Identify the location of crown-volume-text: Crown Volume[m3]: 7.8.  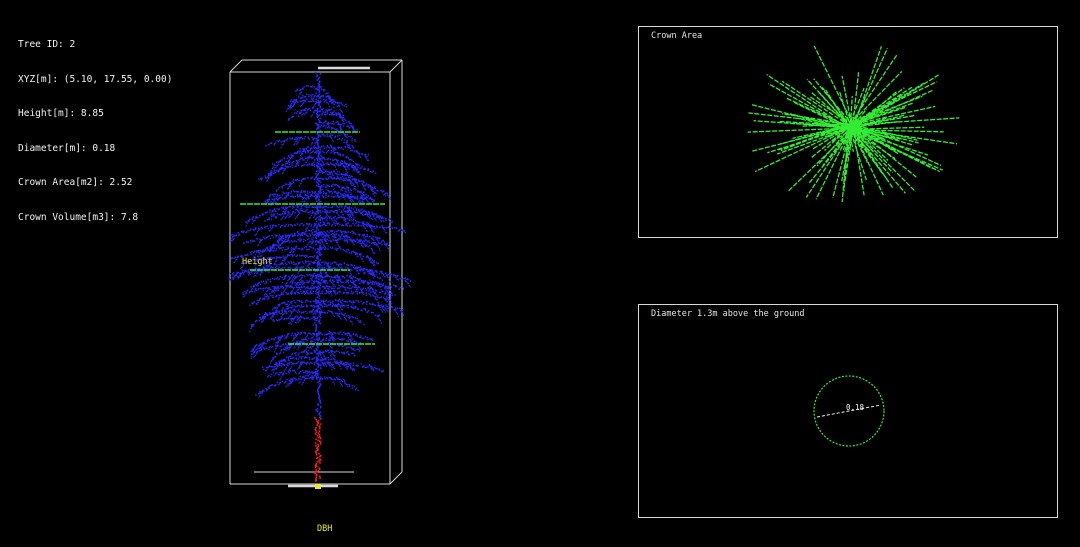
(78, 217).